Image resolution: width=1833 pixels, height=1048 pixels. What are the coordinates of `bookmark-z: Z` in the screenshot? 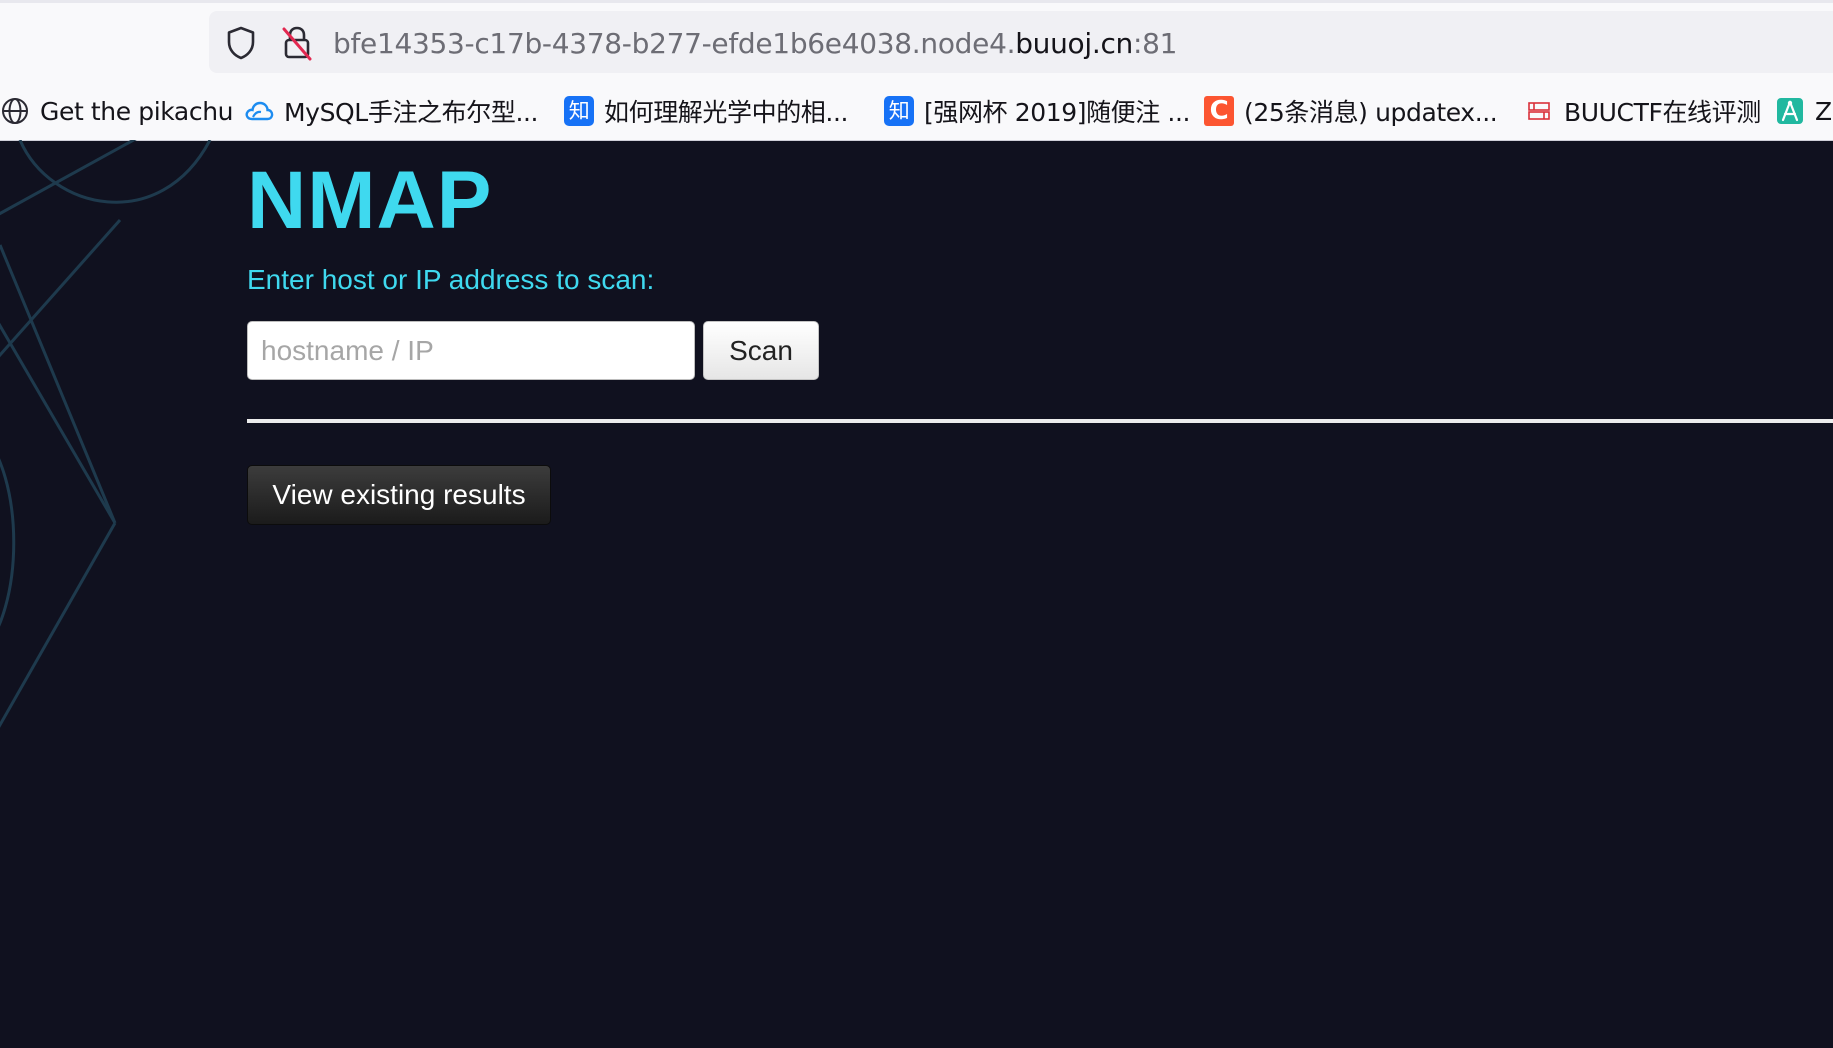 It's located at (1803, 111).